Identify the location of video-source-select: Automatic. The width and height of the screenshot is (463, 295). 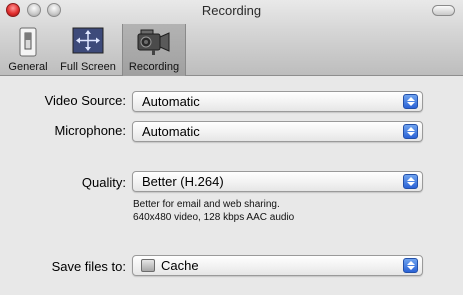
(277, 101).